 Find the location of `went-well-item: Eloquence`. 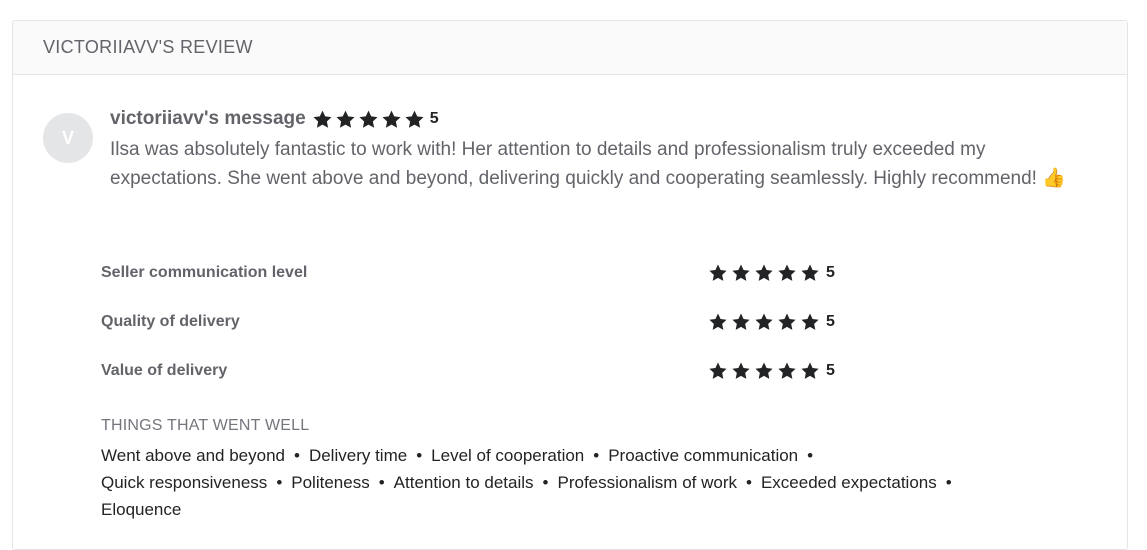

went-well-item: Eloquence is located at coordinates (141, 509).